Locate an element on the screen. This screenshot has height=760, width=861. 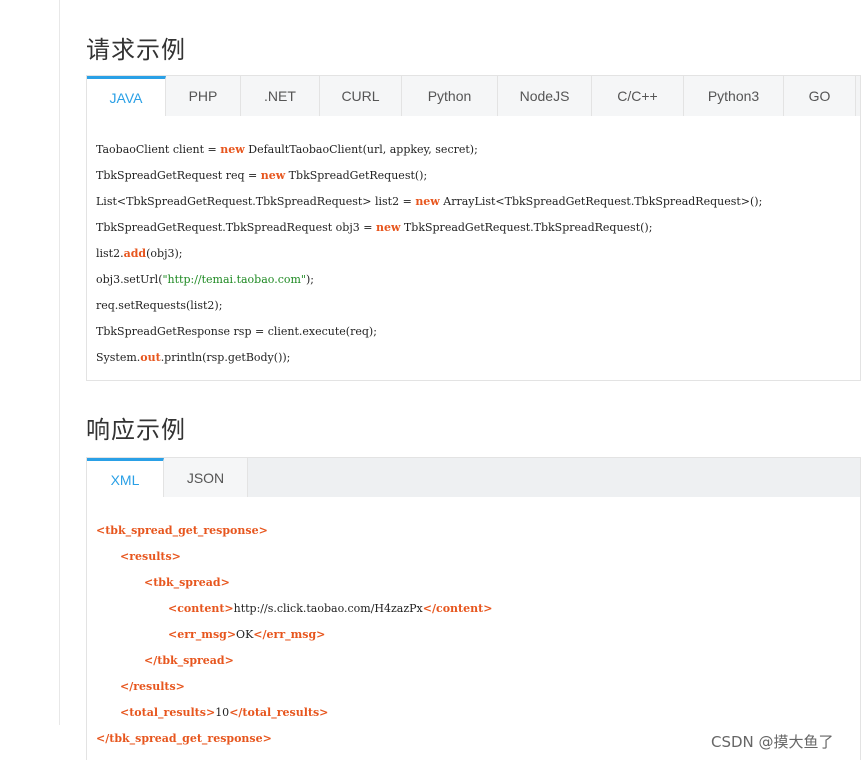
xml-line: </tbk_spread> is located at coordinates (189, 660).